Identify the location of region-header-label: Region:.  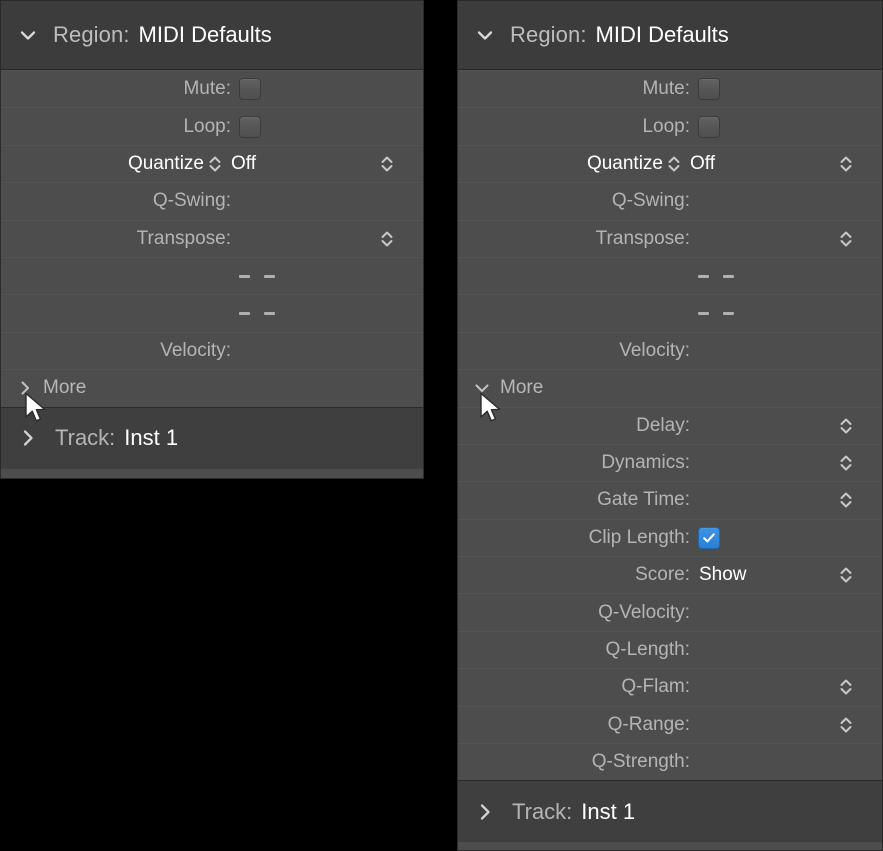
(548, 34).